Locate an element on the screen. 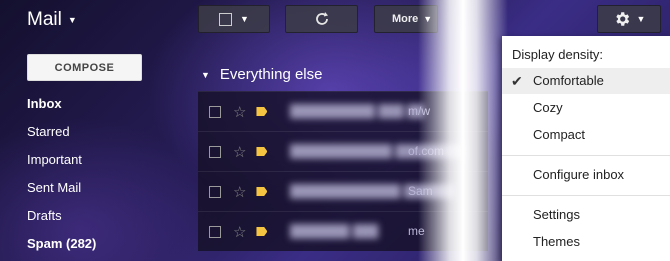 The image size is (670, 261). app-switcher: Mail ▼ is located at coordinates (52, 20).